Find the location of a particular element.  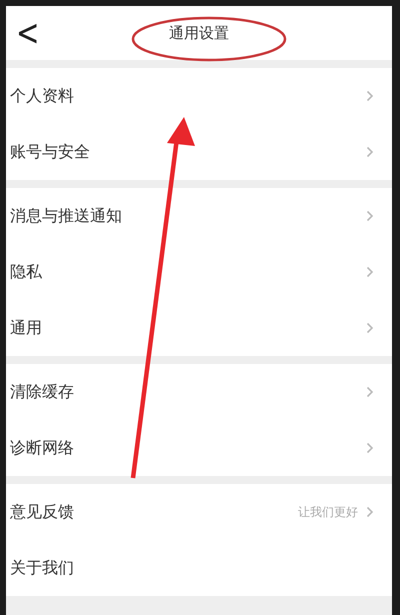

settings-row: 个人资料 is located at coordinates (199, 96).